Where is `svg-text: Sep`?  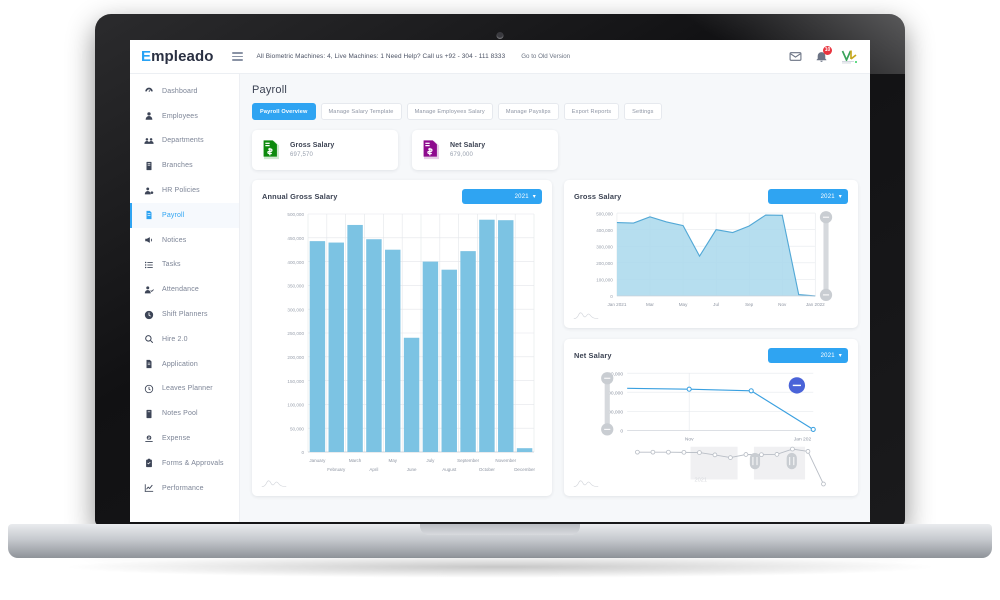
svg-text: Sep is located at coordinates (749, 304).